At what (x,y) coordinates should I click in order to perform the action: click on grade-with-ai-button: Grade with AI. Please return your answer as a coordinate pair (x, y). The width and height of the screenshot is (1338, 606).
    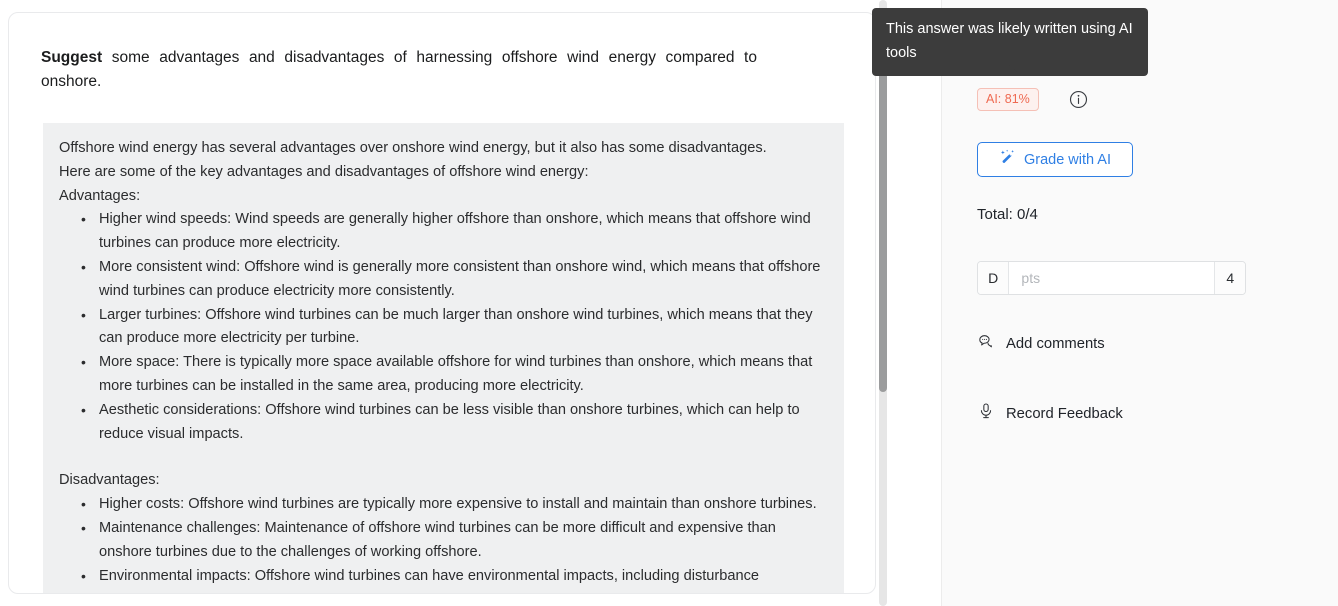
    Looking at the image, I should click on (1055, 159).